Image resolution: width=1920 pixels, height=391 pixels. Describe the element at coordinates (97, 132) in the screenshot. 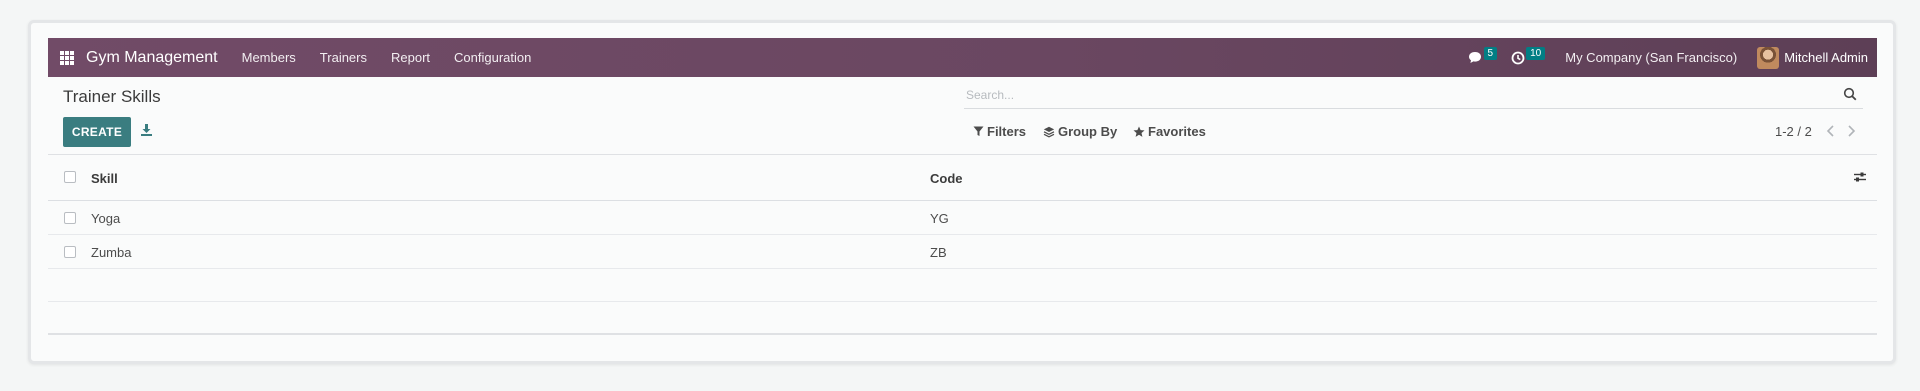

I see `create-button: CREATE` at that location.